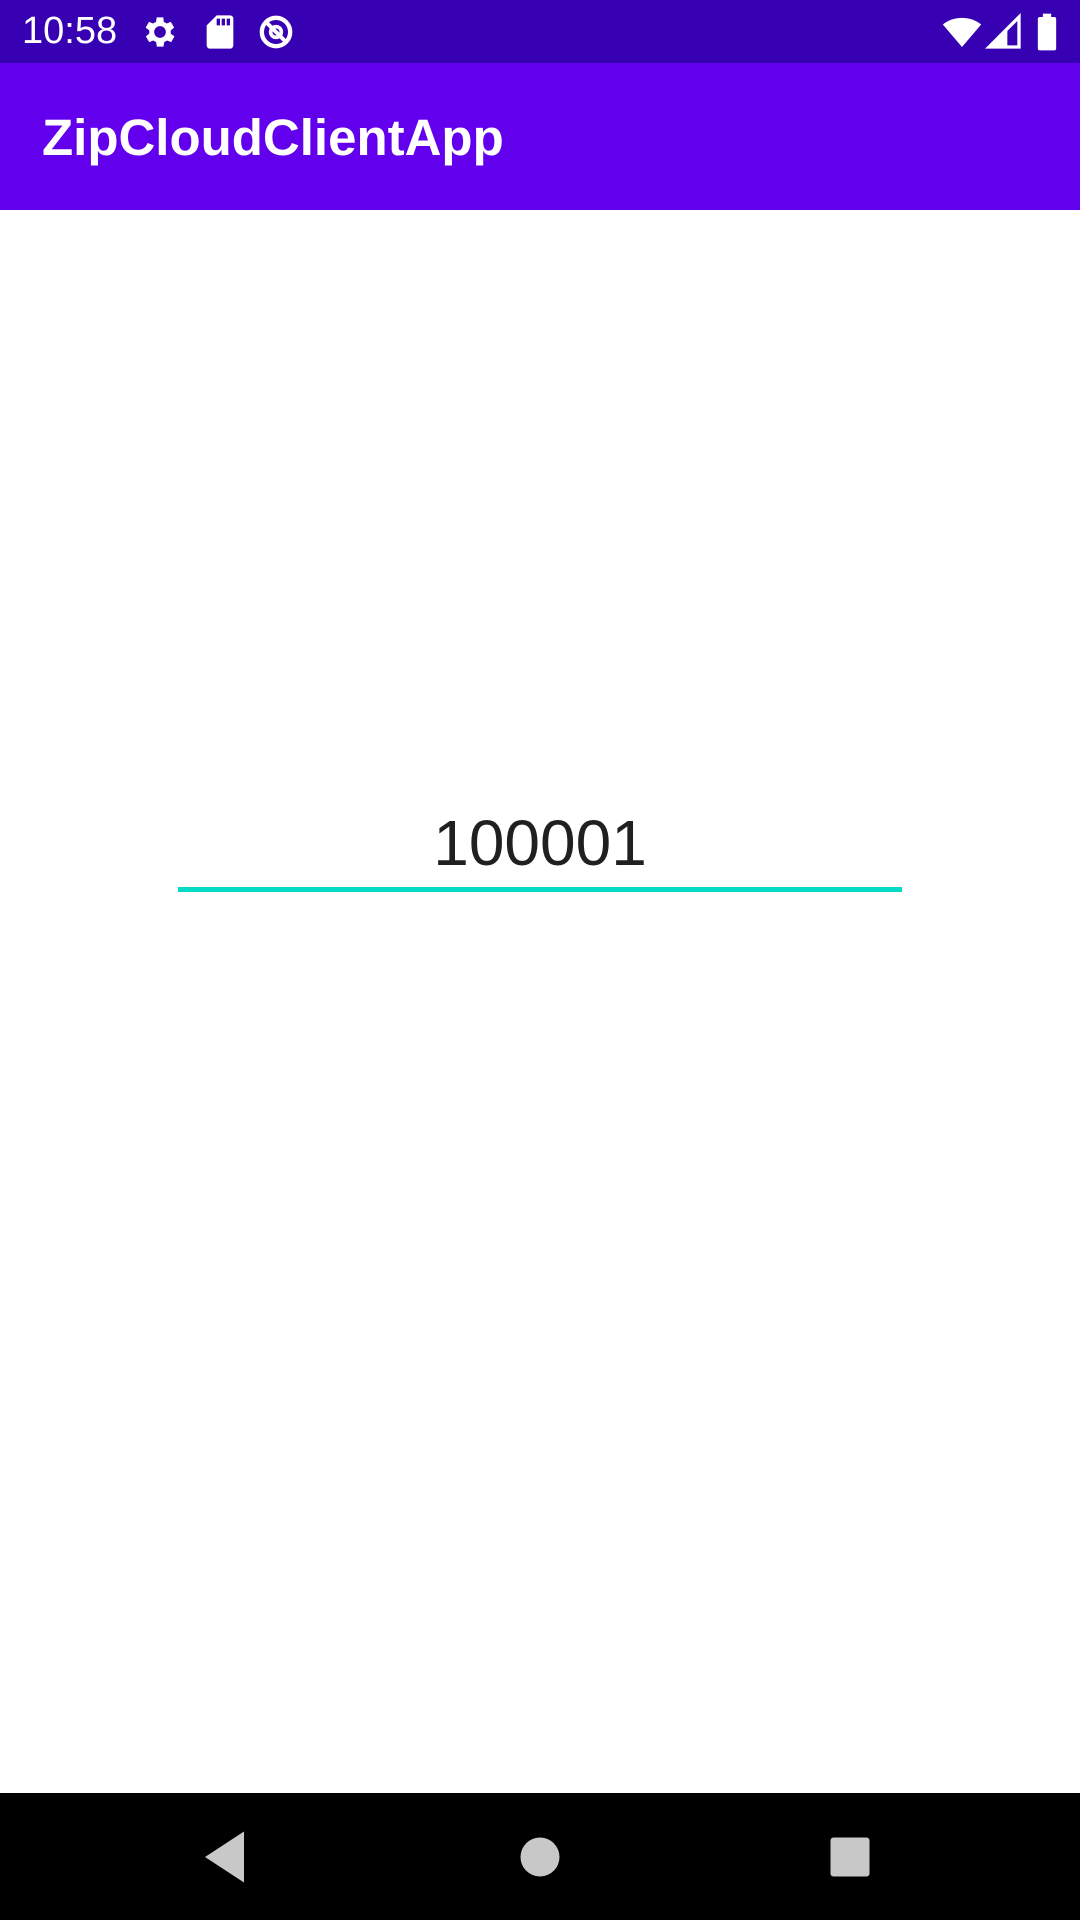  I want to click on back-icon, so click(226, 1857).